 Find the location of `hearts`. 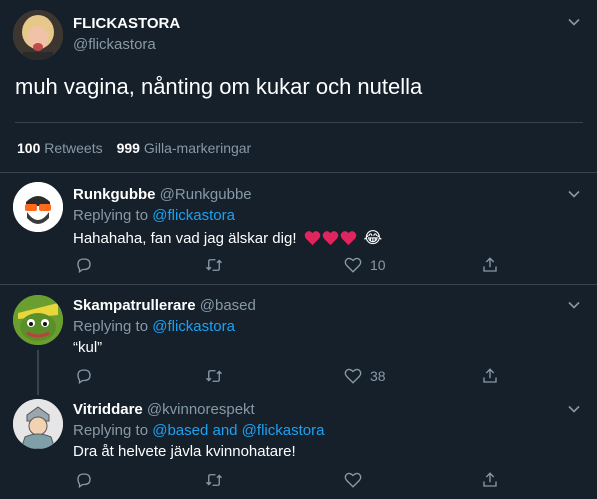

hearts is located at coordinates (330, 238).